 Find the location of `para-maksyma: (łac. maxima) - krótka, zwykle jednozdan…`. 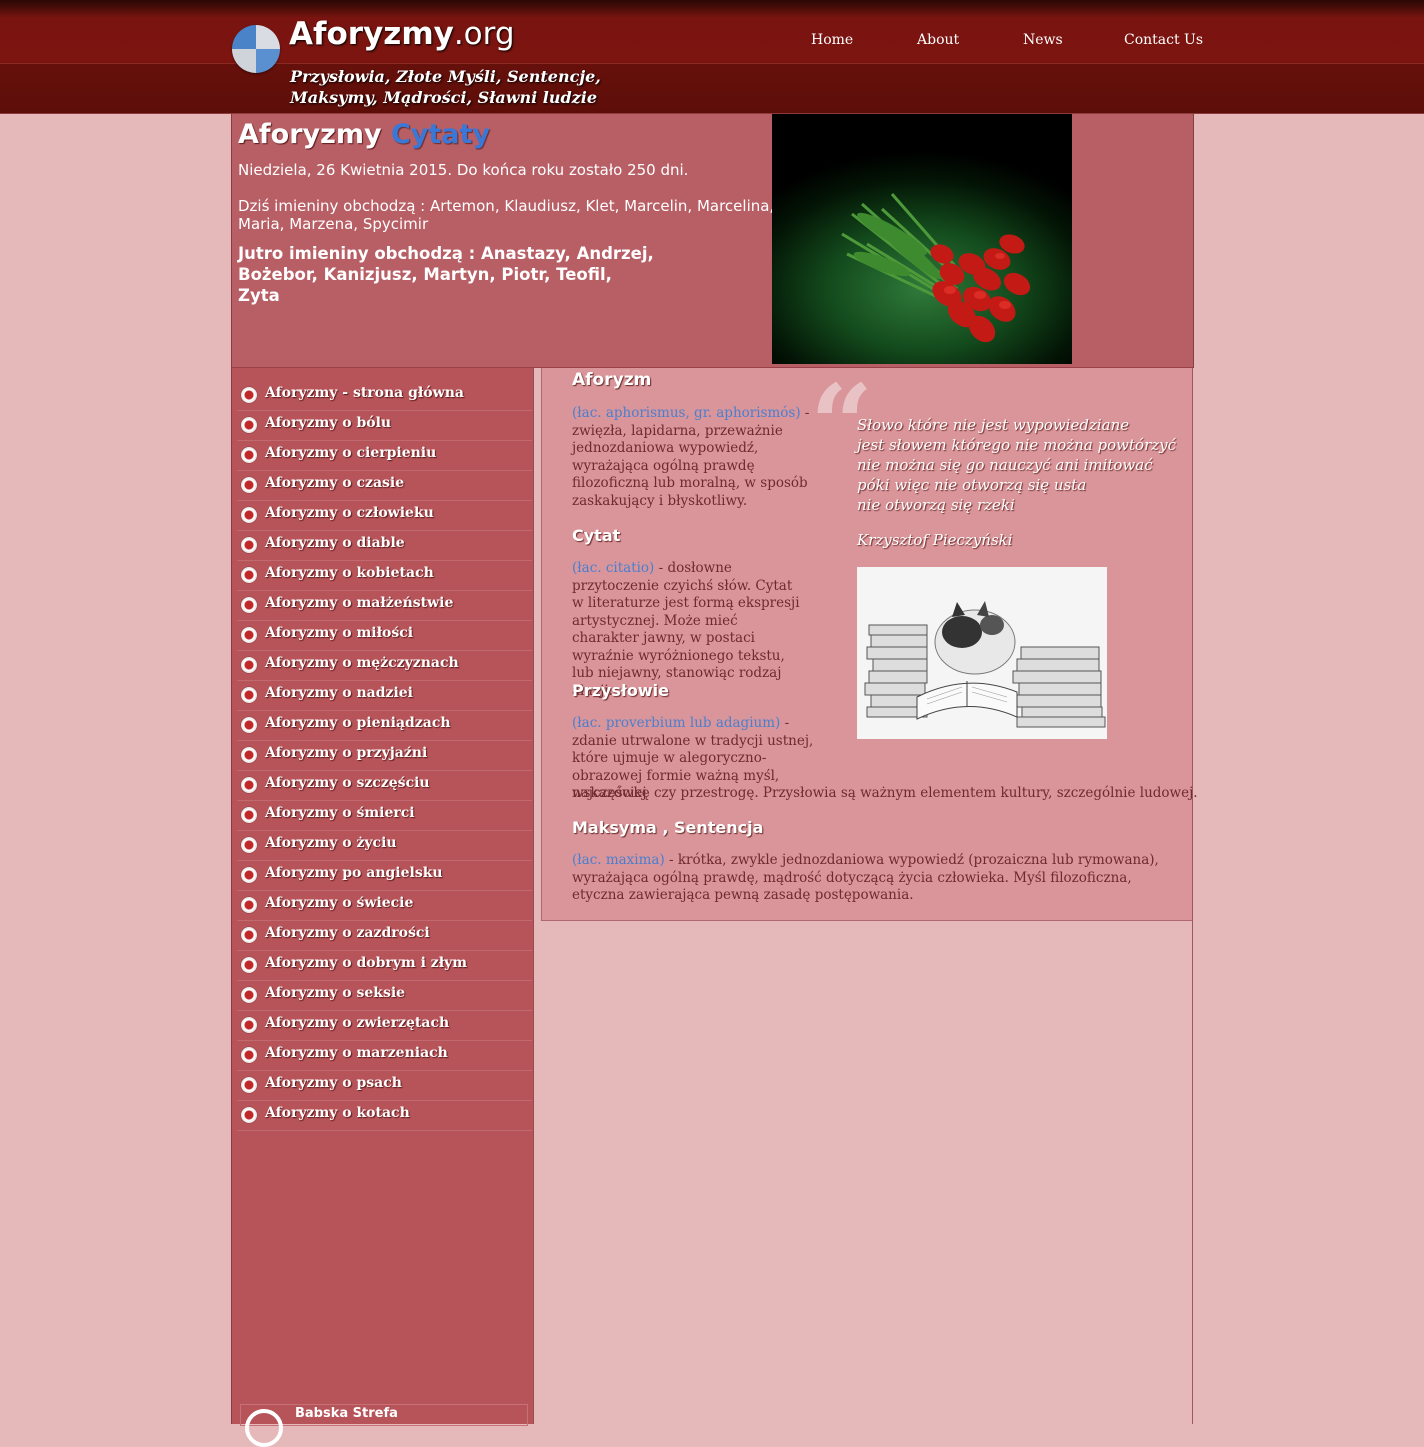

para-maksyma: (łac. maxima) - krótka, zwykle jednozdan… is located at coordinates (865, 877).